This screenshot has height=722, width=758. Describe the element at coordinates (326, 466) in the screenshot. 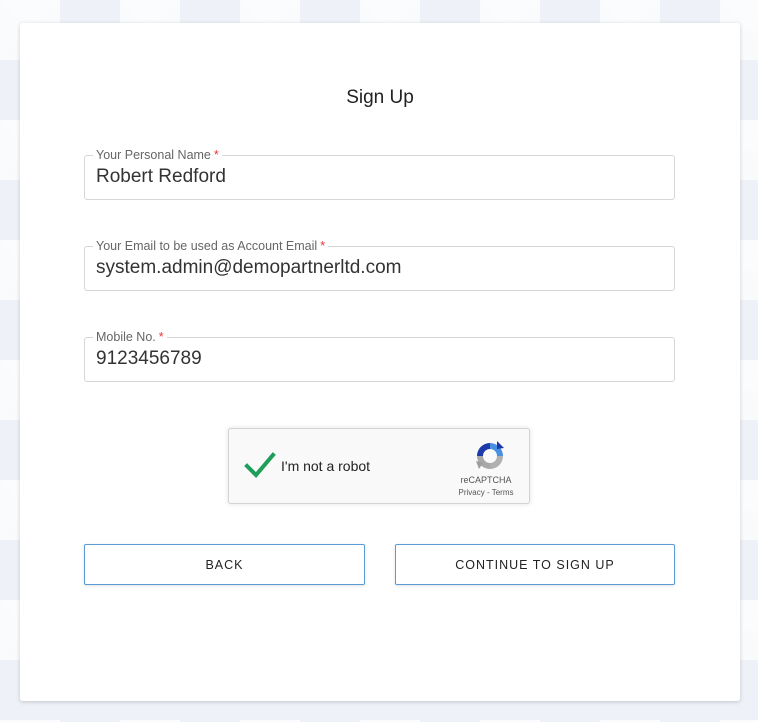

I see `captcha-label: I'm not a robot` at that location.